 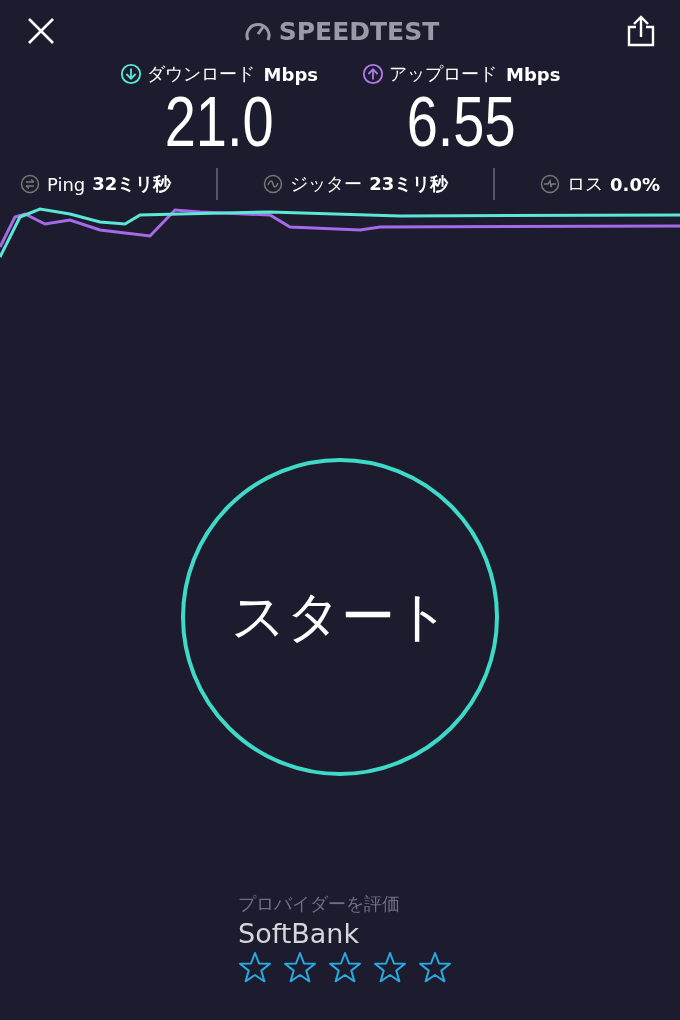 What do you see at coordinates (641, 31) in the screenshot?
I see `share-button` at bounding box center [641, 31].